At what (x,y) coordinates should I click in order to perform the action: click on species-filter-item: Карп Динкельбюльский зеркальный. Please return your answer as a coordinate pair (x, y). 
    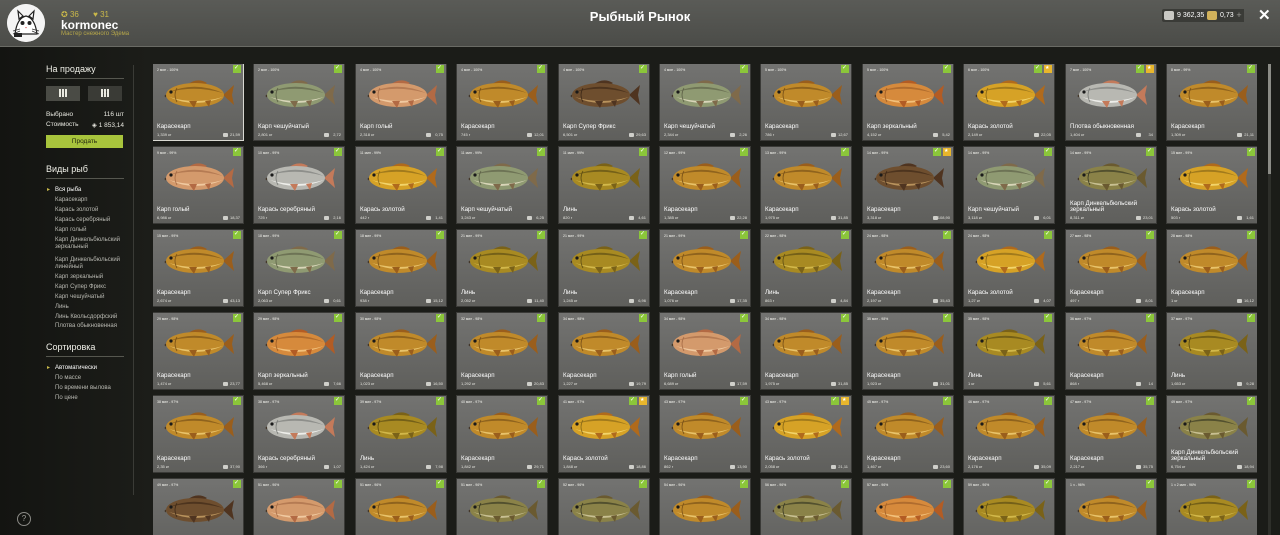
    Looking at the image, I should click on (94, 244).